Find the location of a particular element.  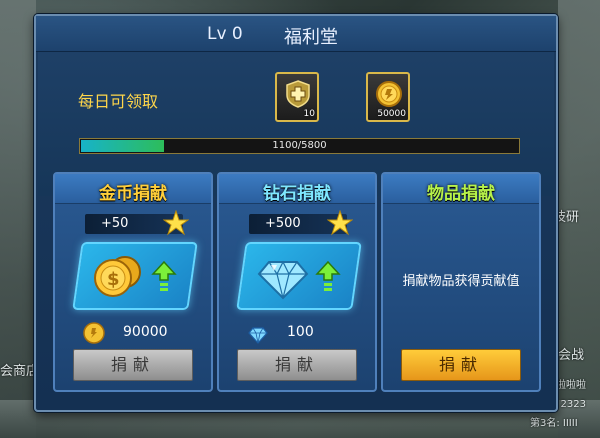

donate-diamond-button: 捐献 is located at coordinates (297, 365).